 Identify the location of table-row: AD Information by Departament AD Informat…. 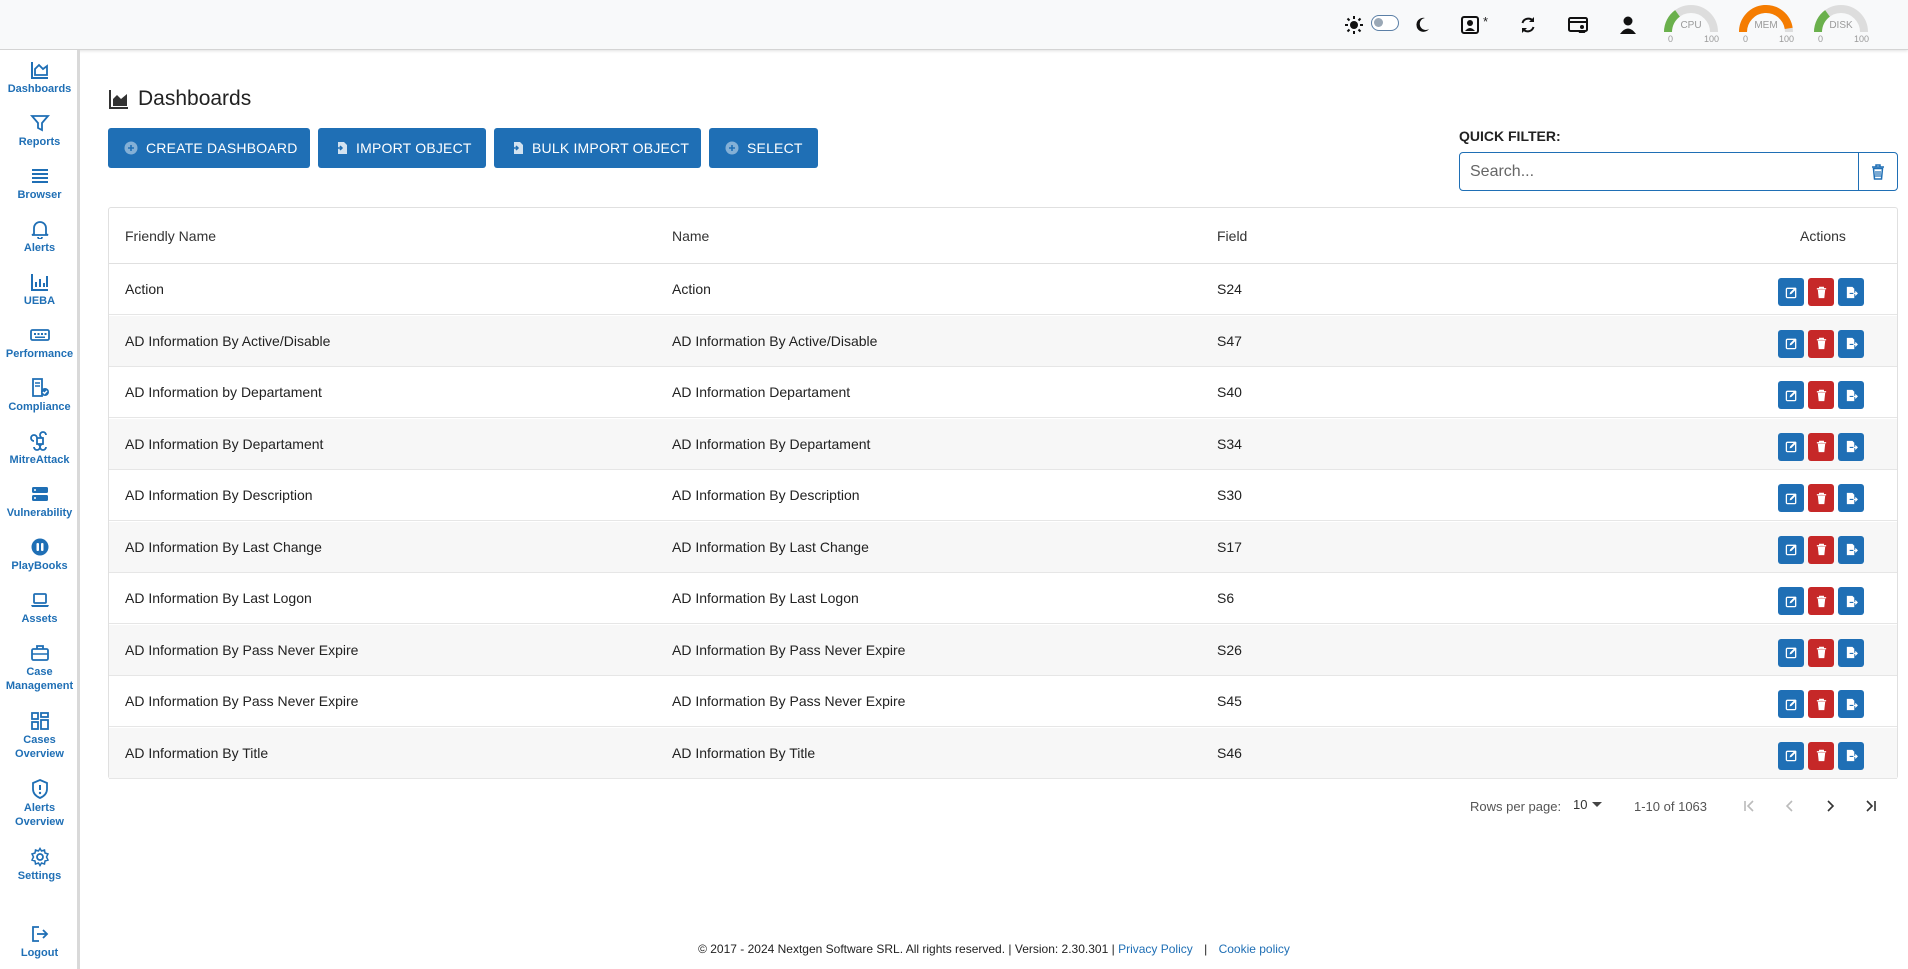
(1003, 392).